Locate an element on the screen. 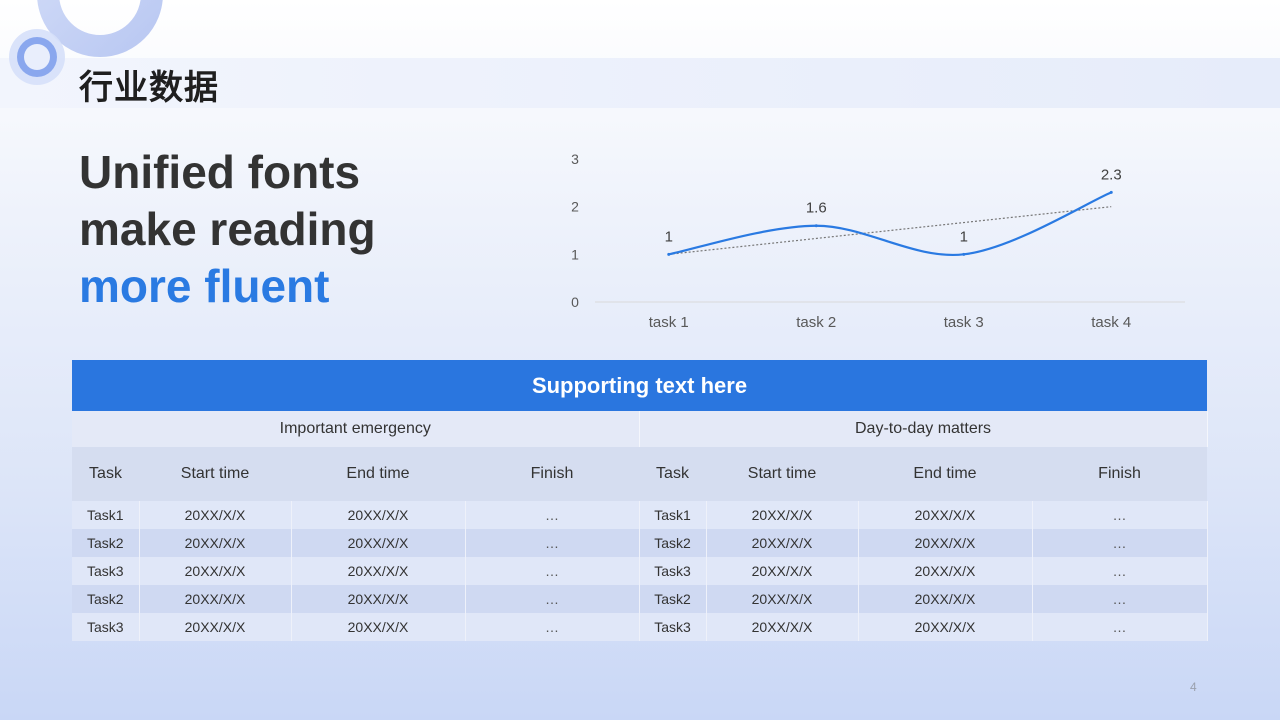 The width and height of the screenshot is (1280, 720). headline-line-2: make reading is located at coordinates (227, 229).